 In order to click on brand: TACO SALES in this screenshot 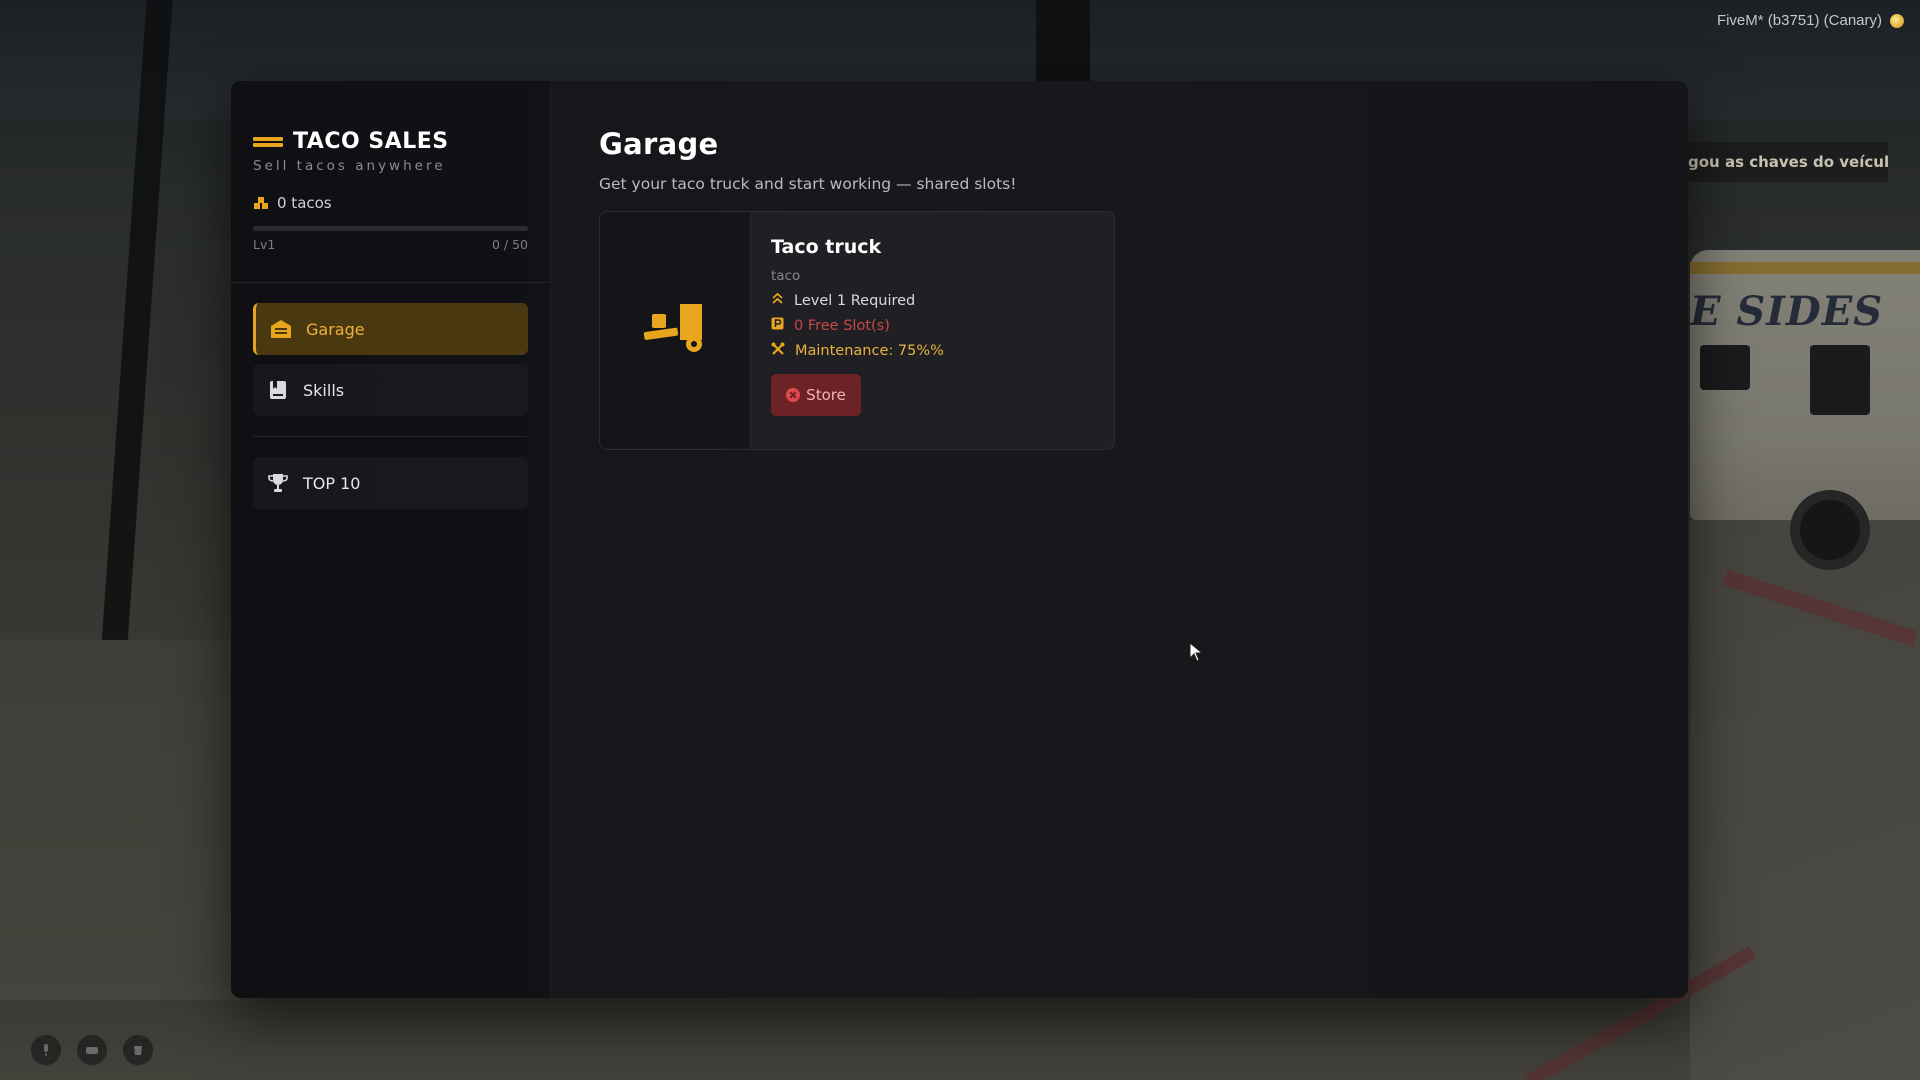, I will do `click(390, 141)`.